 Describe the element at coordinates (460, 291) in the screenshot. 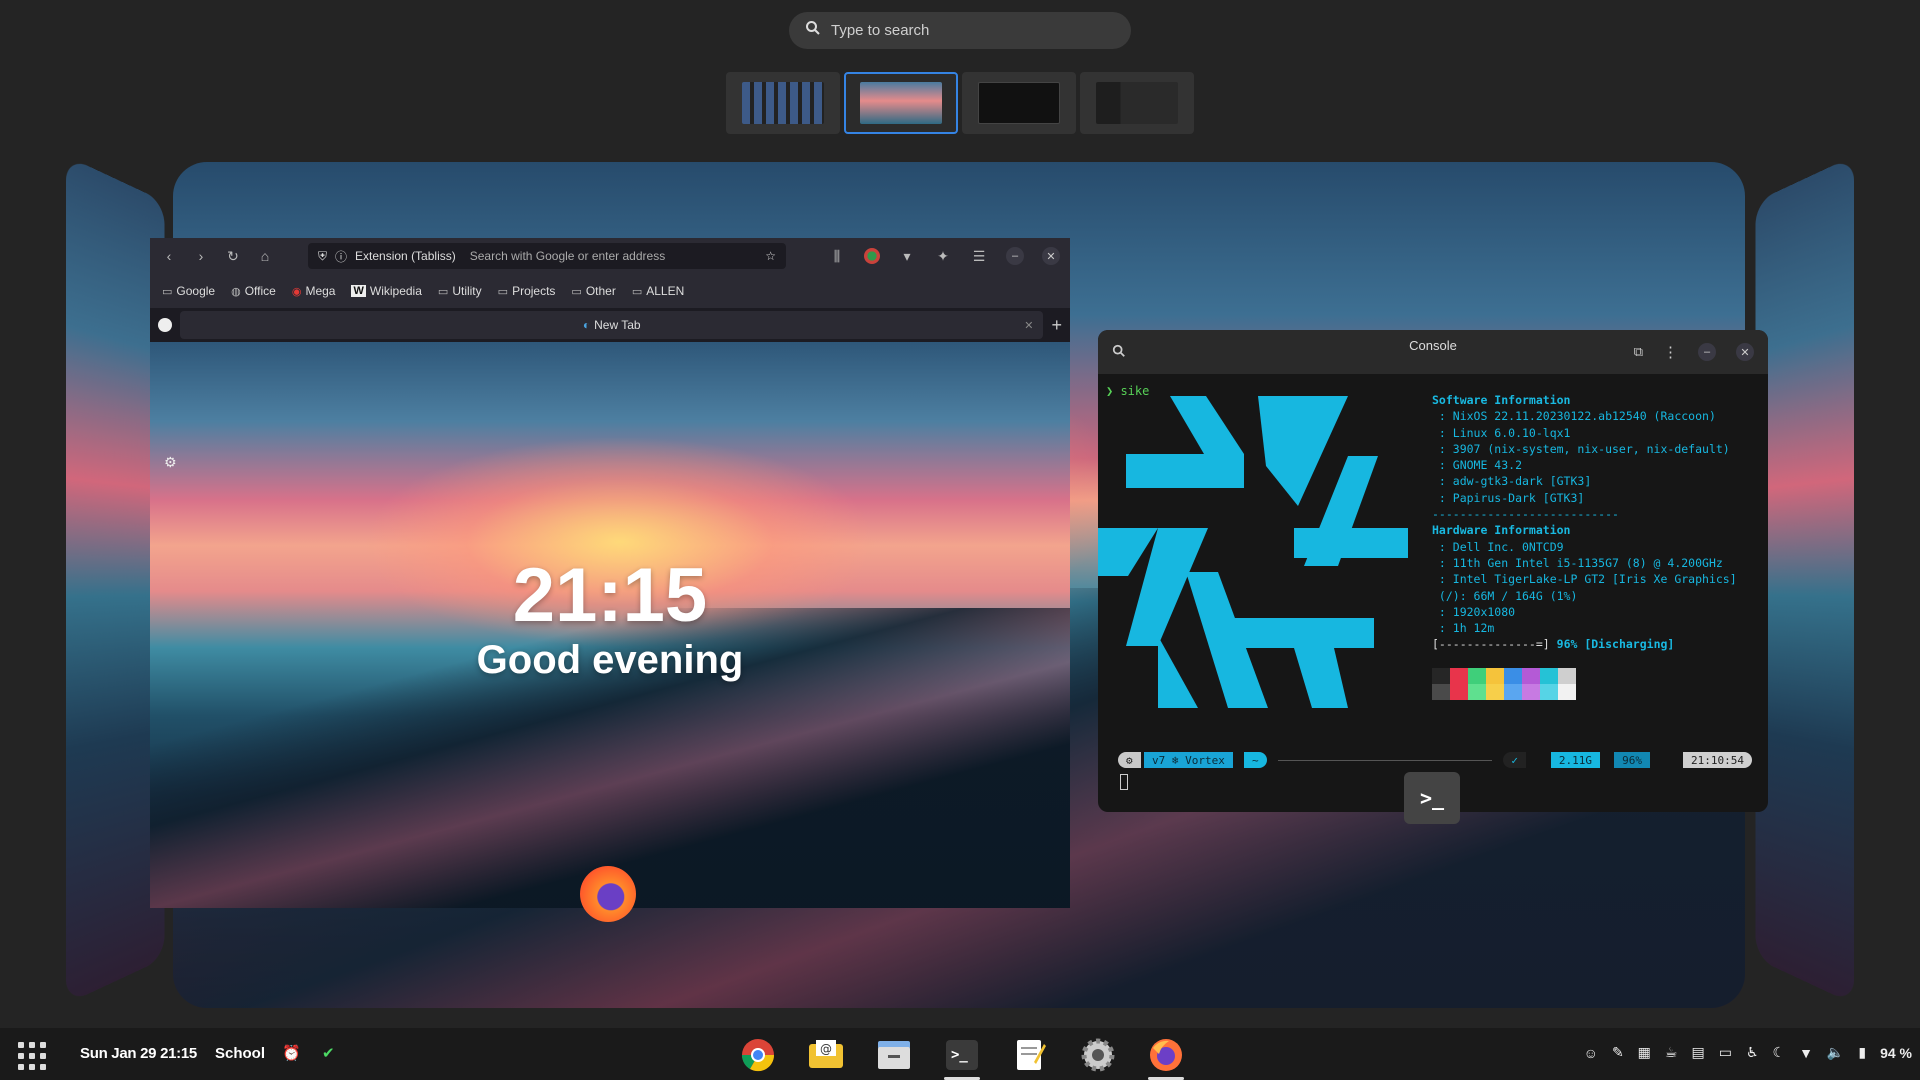

I see `bookmark-utility: ▭ Utility` at that location.